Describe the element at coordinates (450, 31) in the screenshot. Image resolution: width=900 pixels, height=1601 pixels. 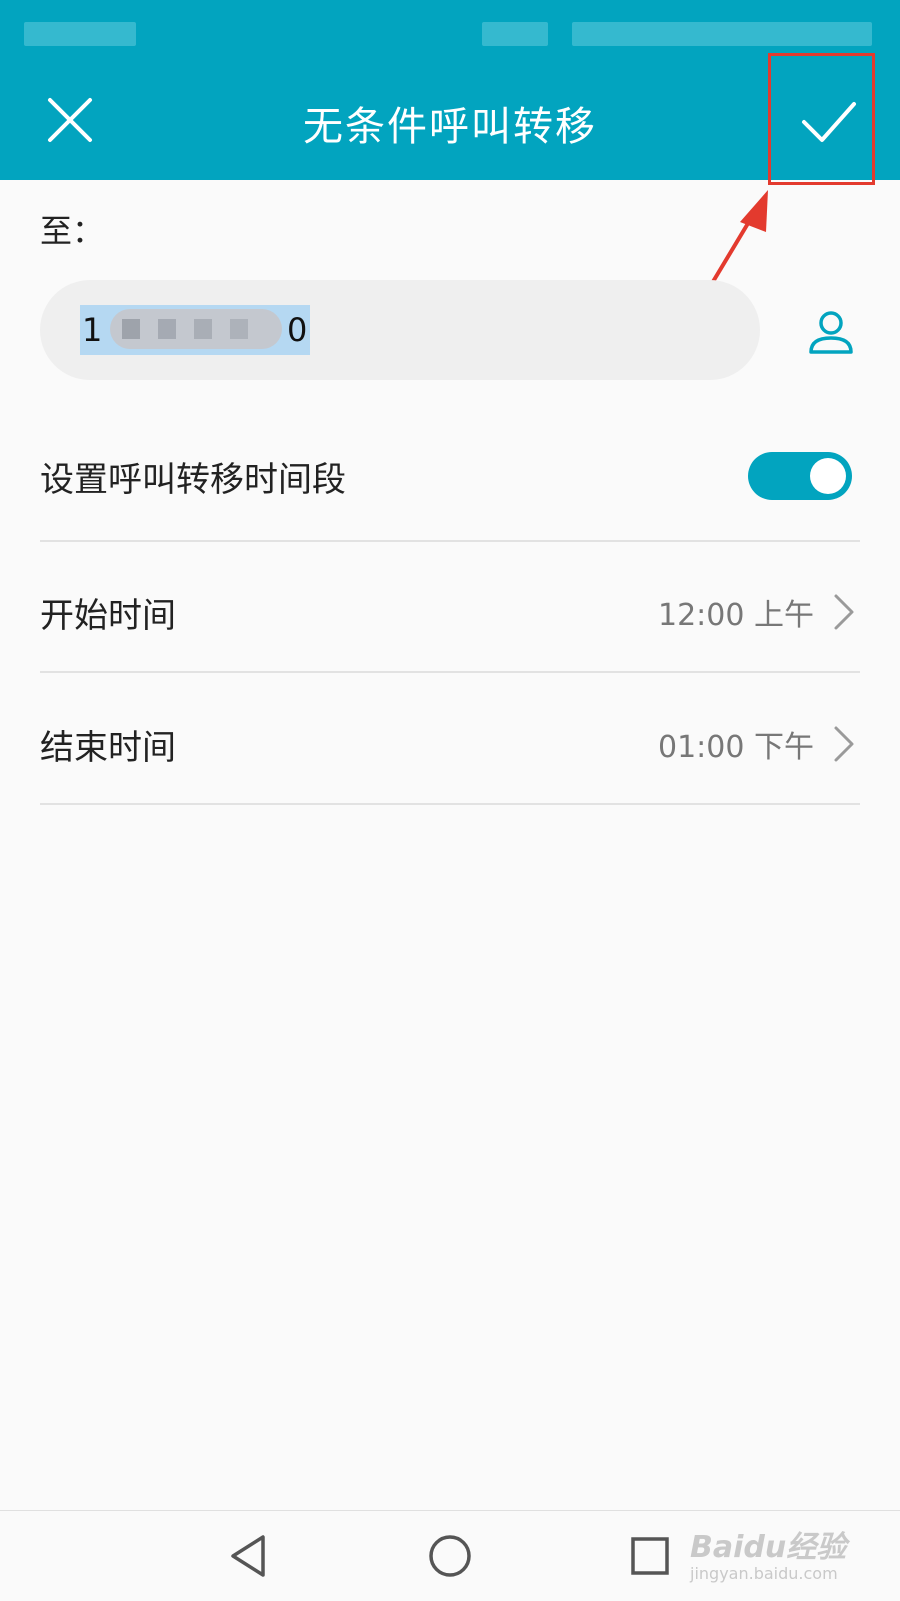
I see `status-bar` at that location.